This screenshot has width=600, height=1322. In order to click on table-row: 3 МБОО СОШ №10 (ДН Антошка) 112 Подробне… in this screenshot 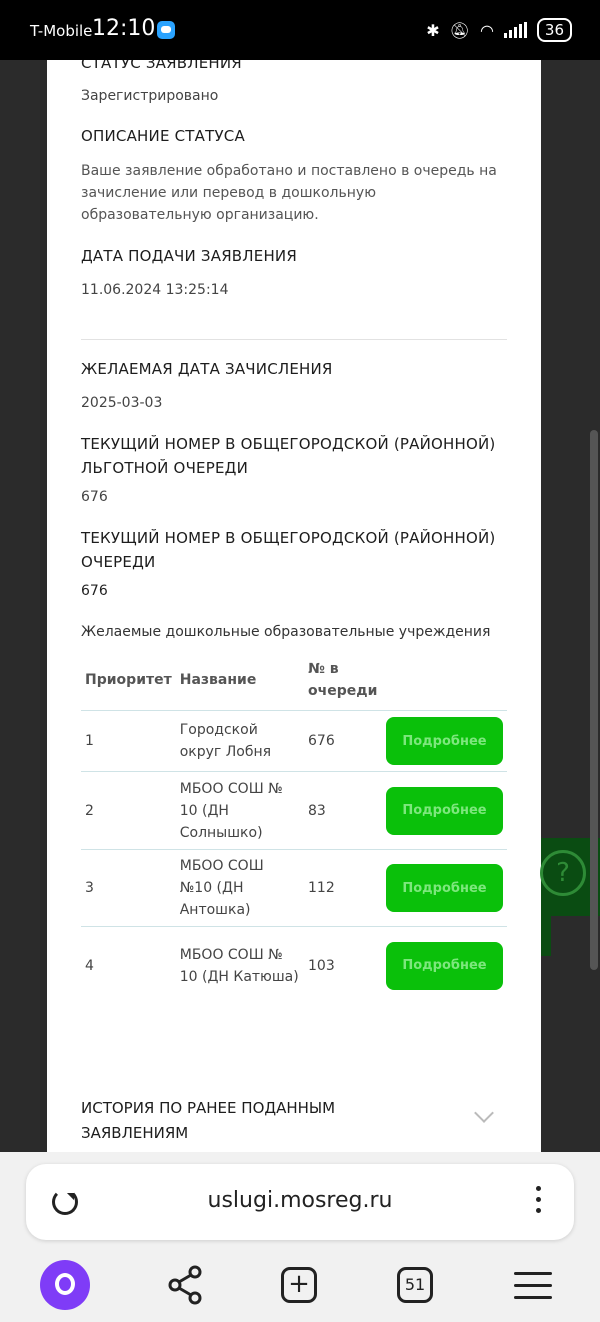, I will do `click(294, 888)`.